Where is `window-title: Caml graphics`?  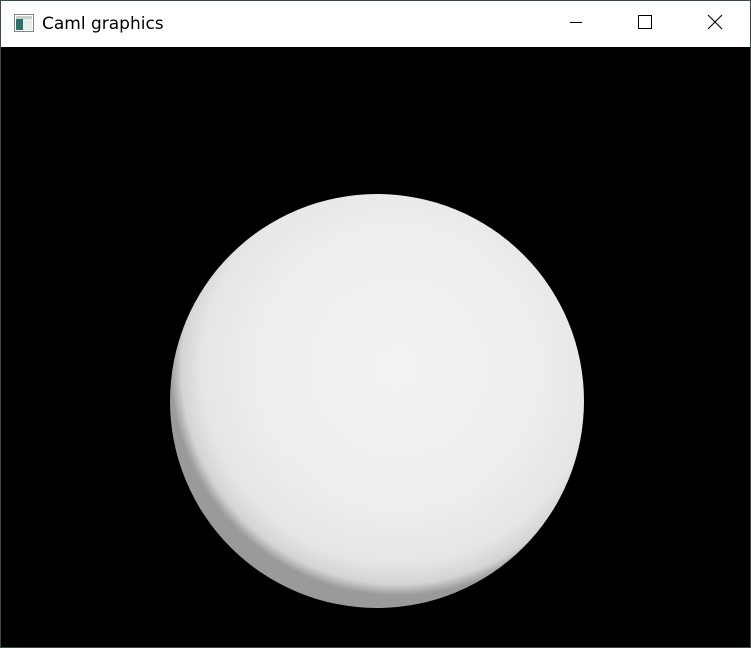
window-title: Caml graphics is located at coordinates (103, 24).